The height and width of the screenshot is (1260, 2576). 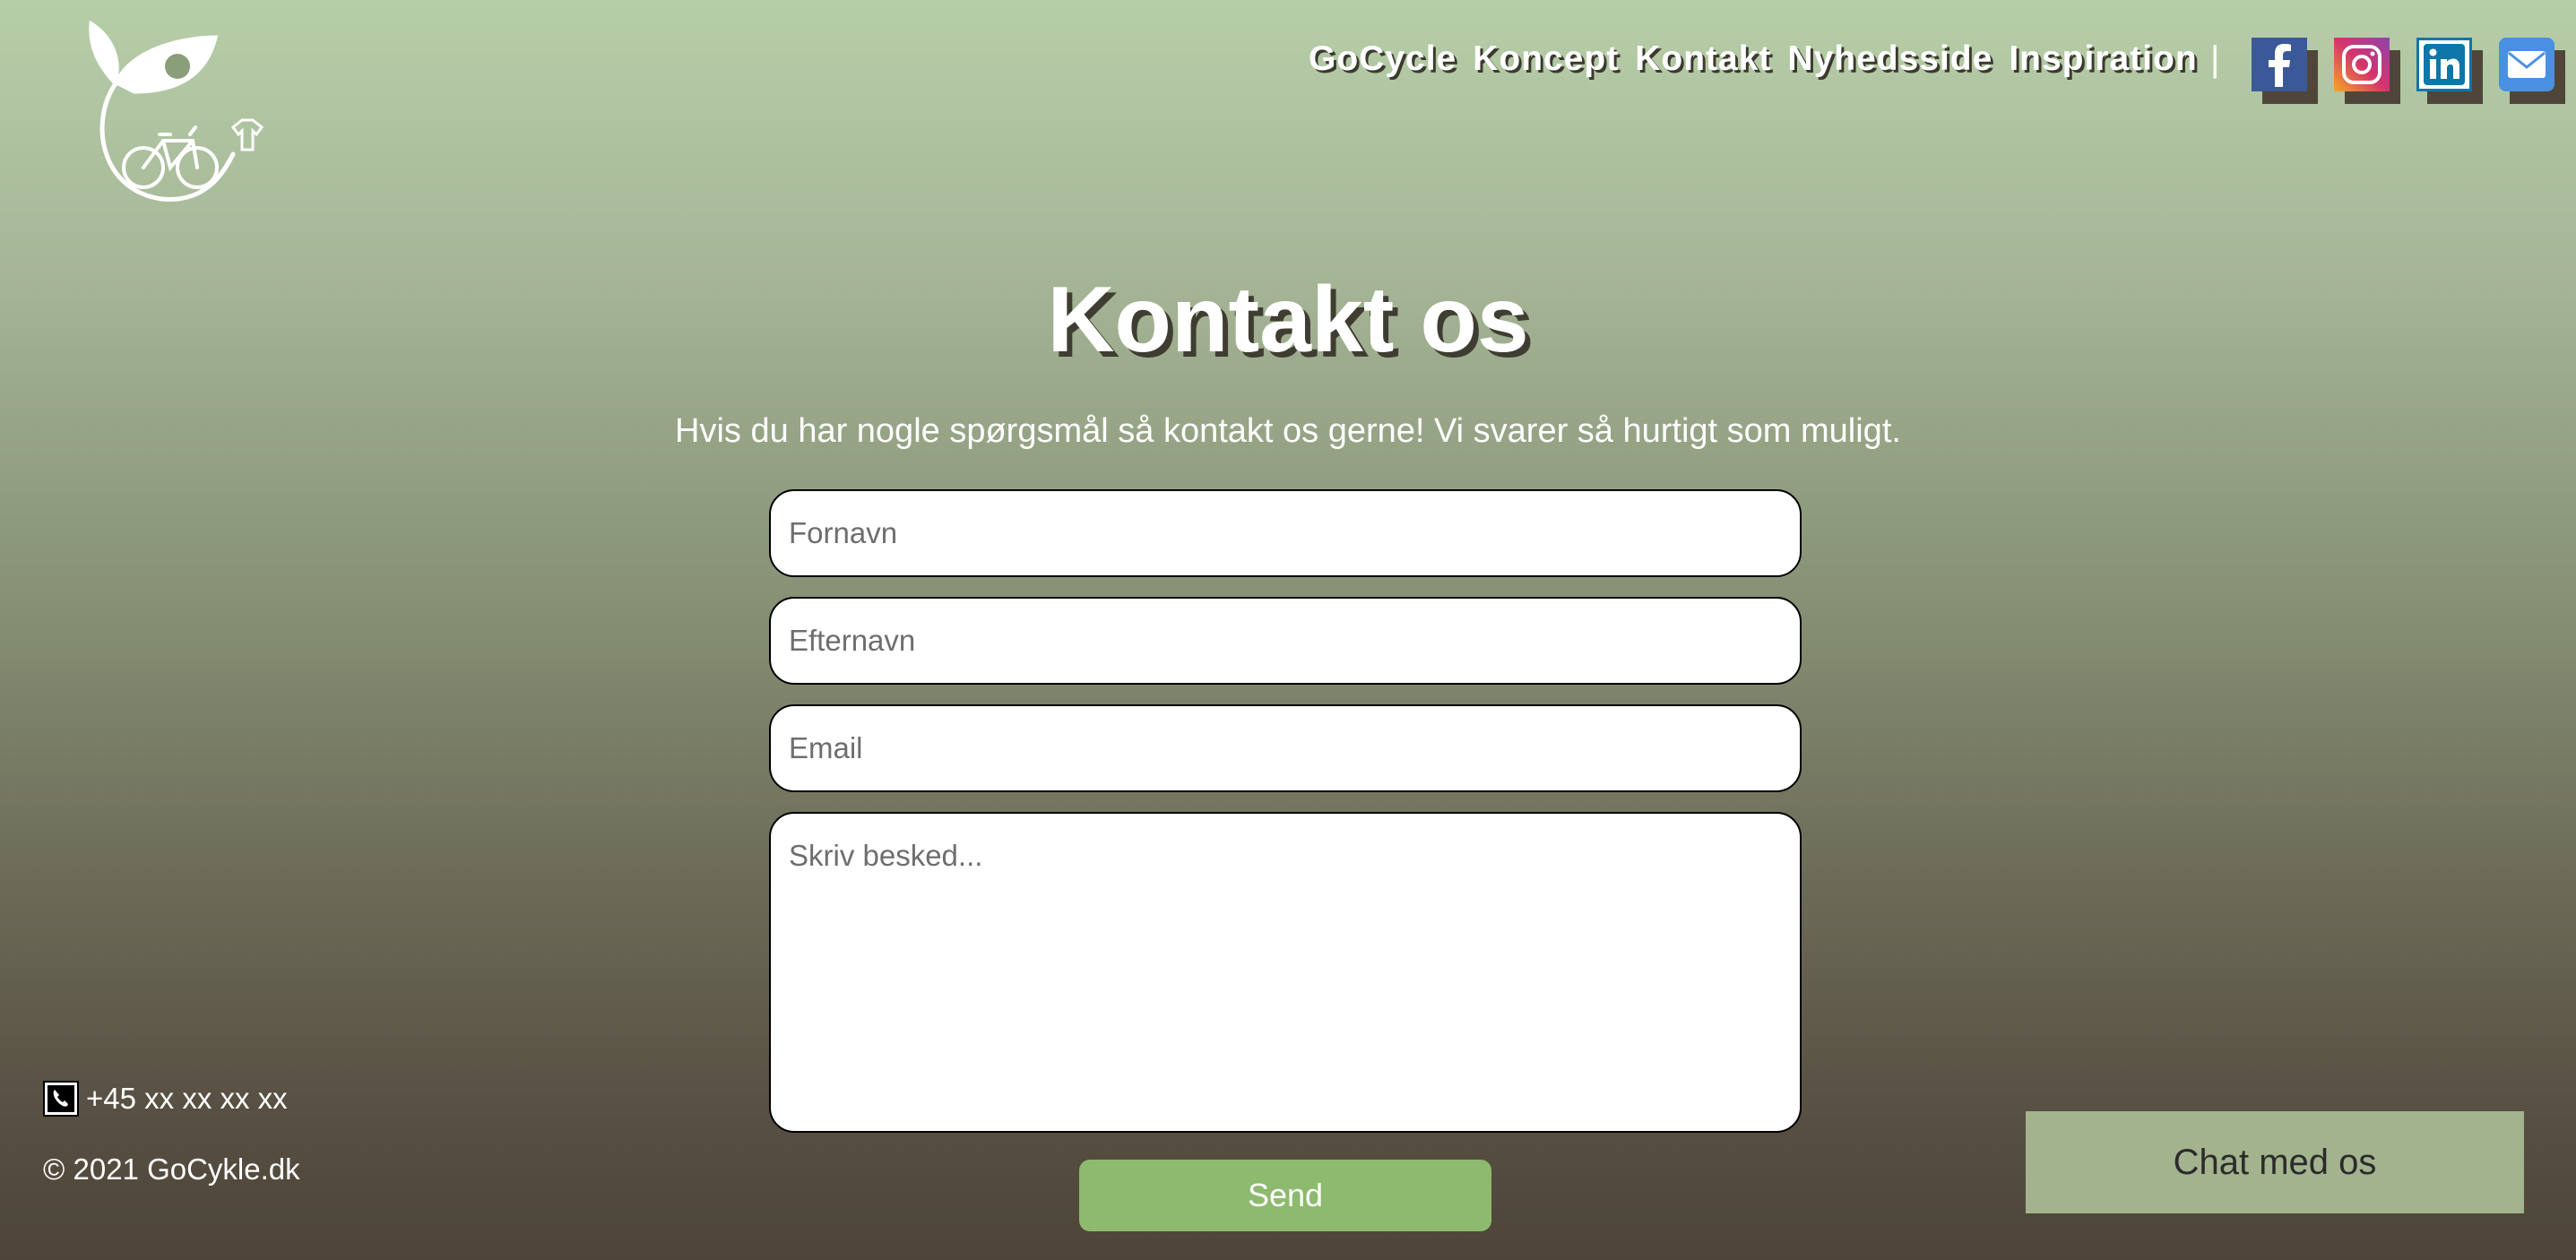 I want to click on nav-inspiration: Inspiration, so click(x=2103, y=59).